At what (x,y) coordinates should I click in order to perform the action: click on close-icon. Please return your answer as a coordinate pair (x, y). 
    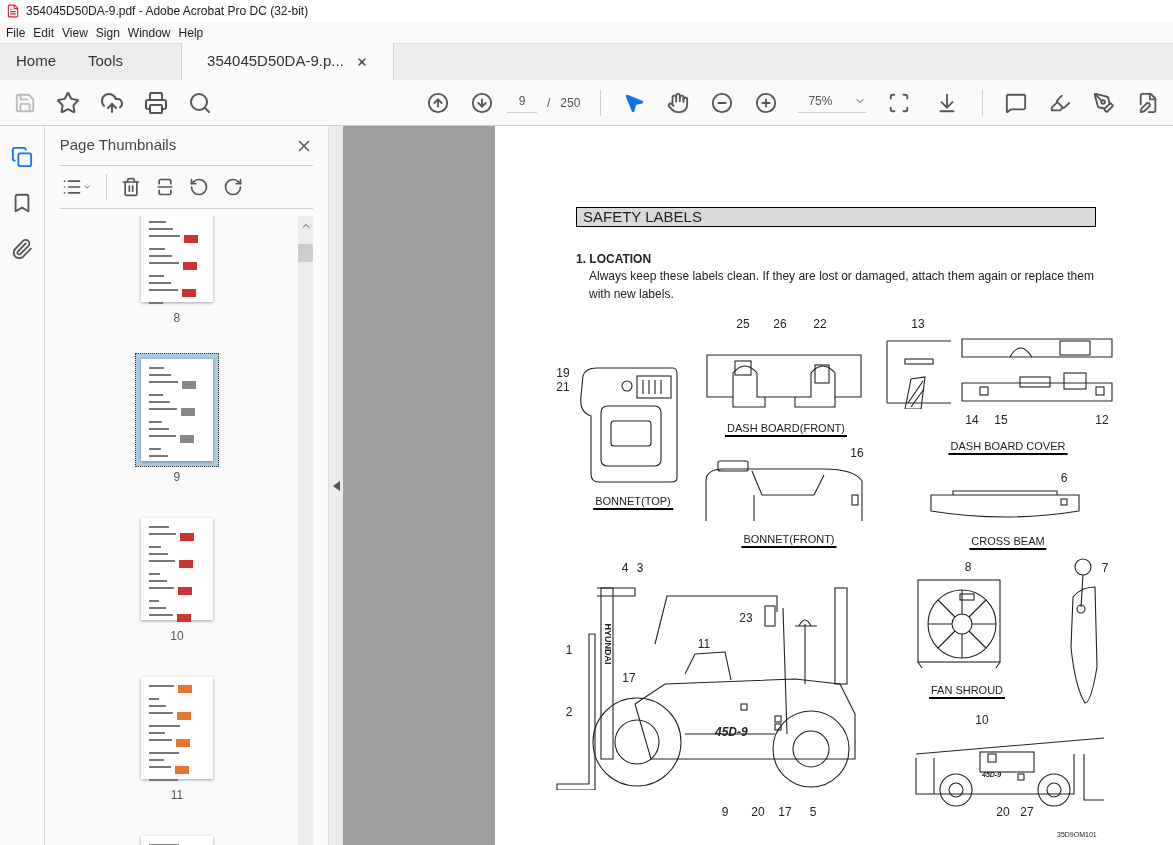
    Looking at the image, I should click on (361, 61).